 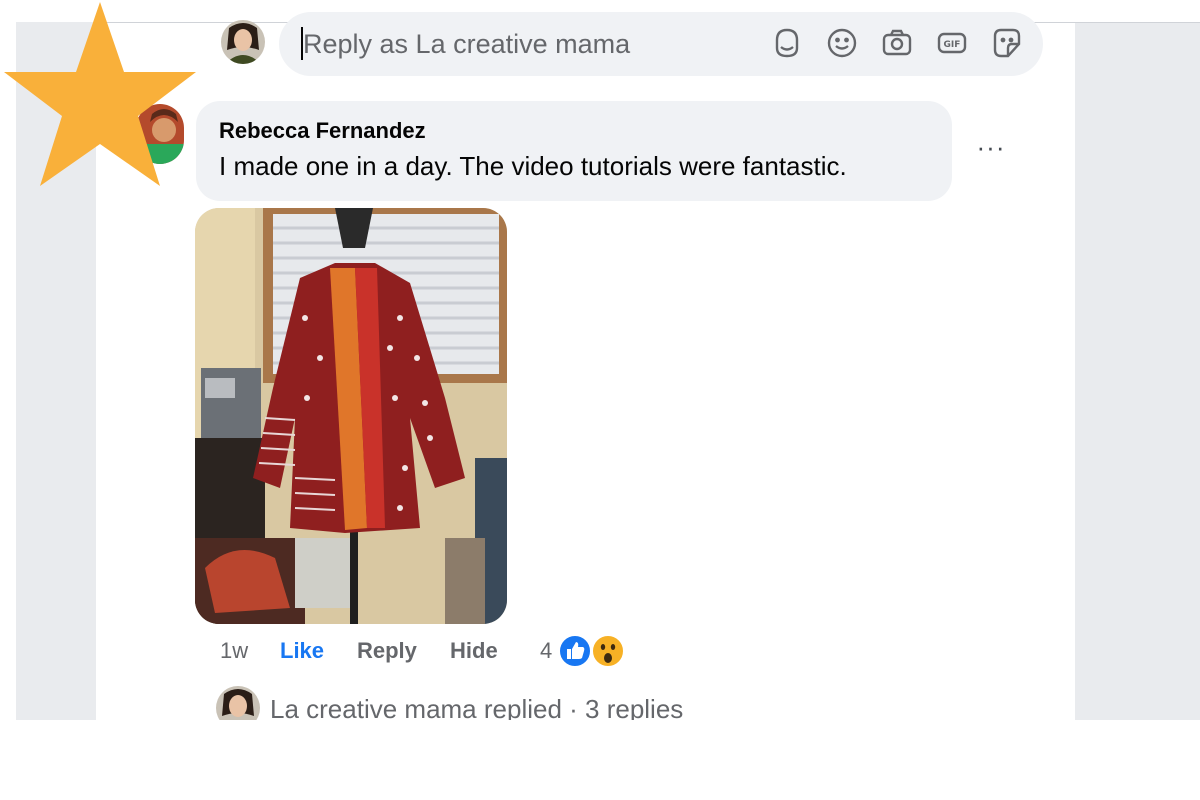 I want to click on reaction-count: 4, so click(x=546, y=651).